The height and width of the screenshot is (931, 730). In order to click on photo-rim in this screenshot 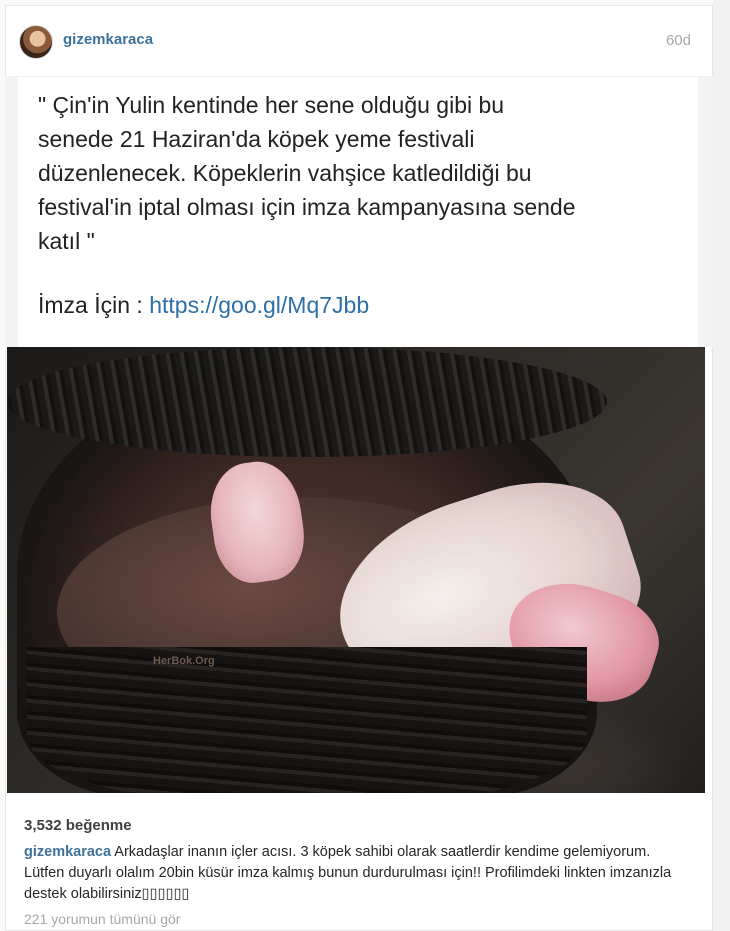, I will do `click(307, 402)`.